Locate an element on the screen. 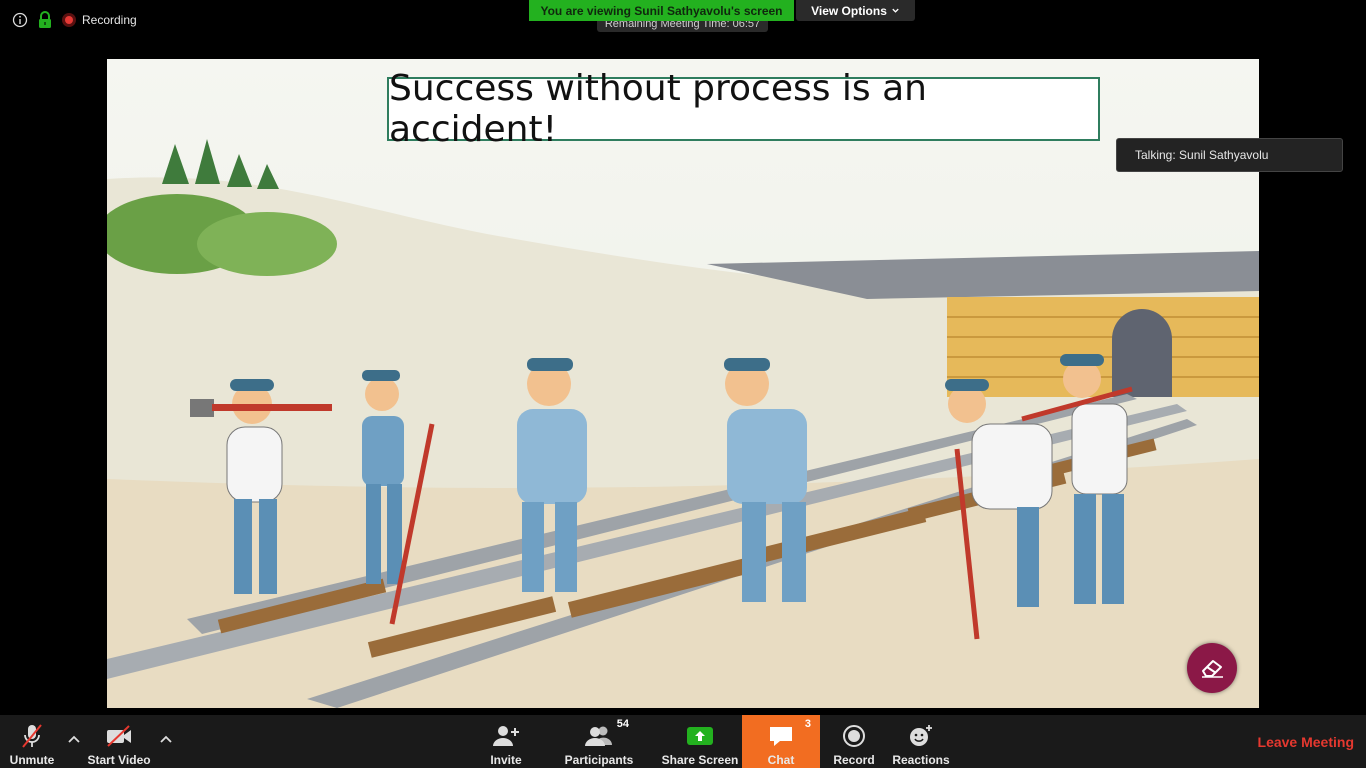 This screenshot has width=1366, height=768. reactions-label: Reactions is located at coordinates (921, 760).